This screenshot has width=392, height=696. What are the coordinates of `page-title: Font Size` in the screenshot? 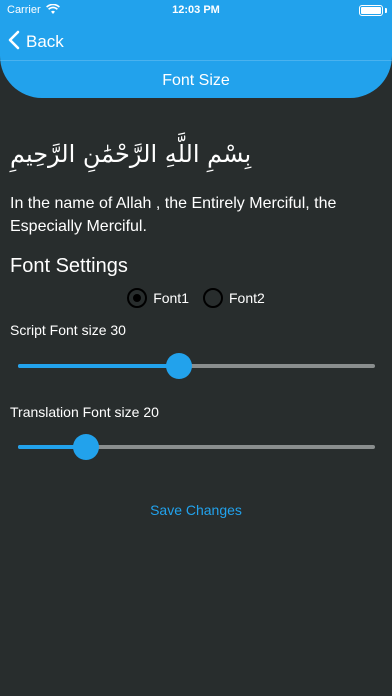 It's located at (196, 80).